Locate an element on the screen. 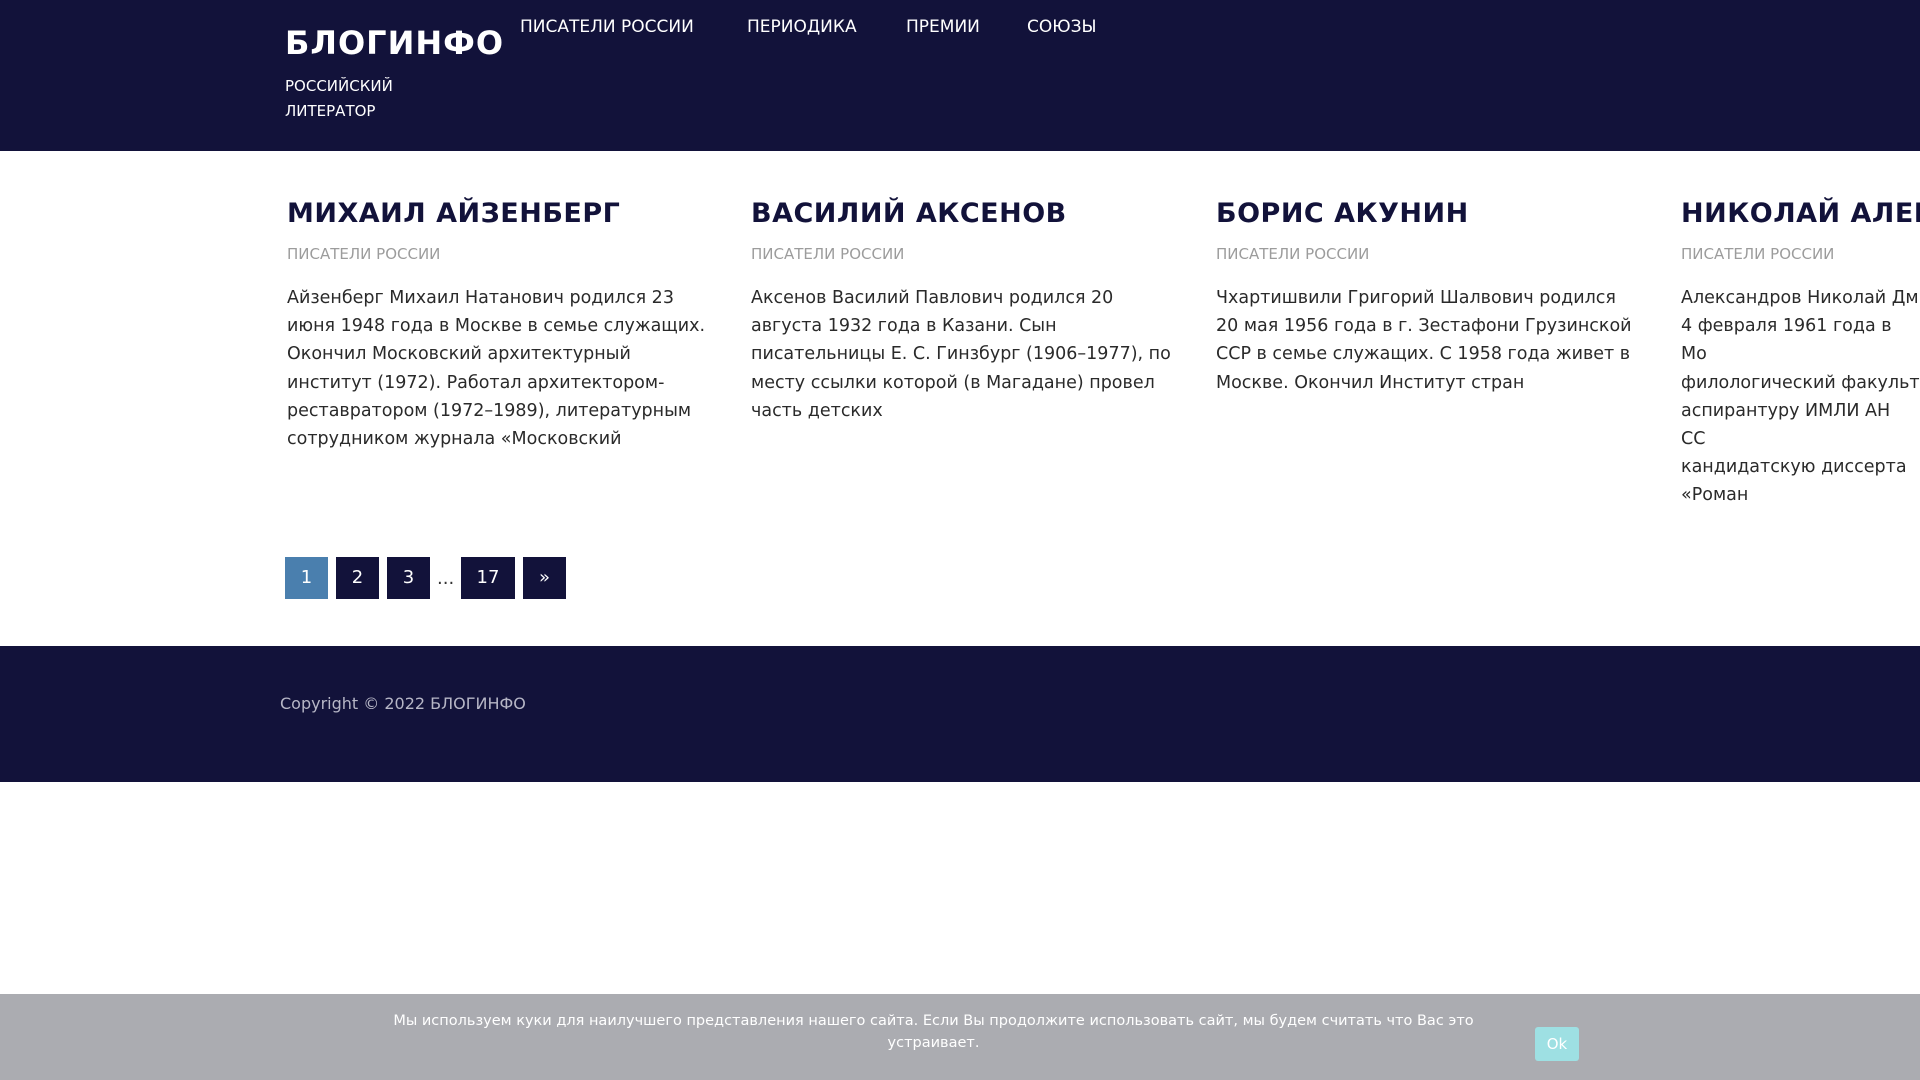  page-button: 2 is located at coordinates (357, 578).